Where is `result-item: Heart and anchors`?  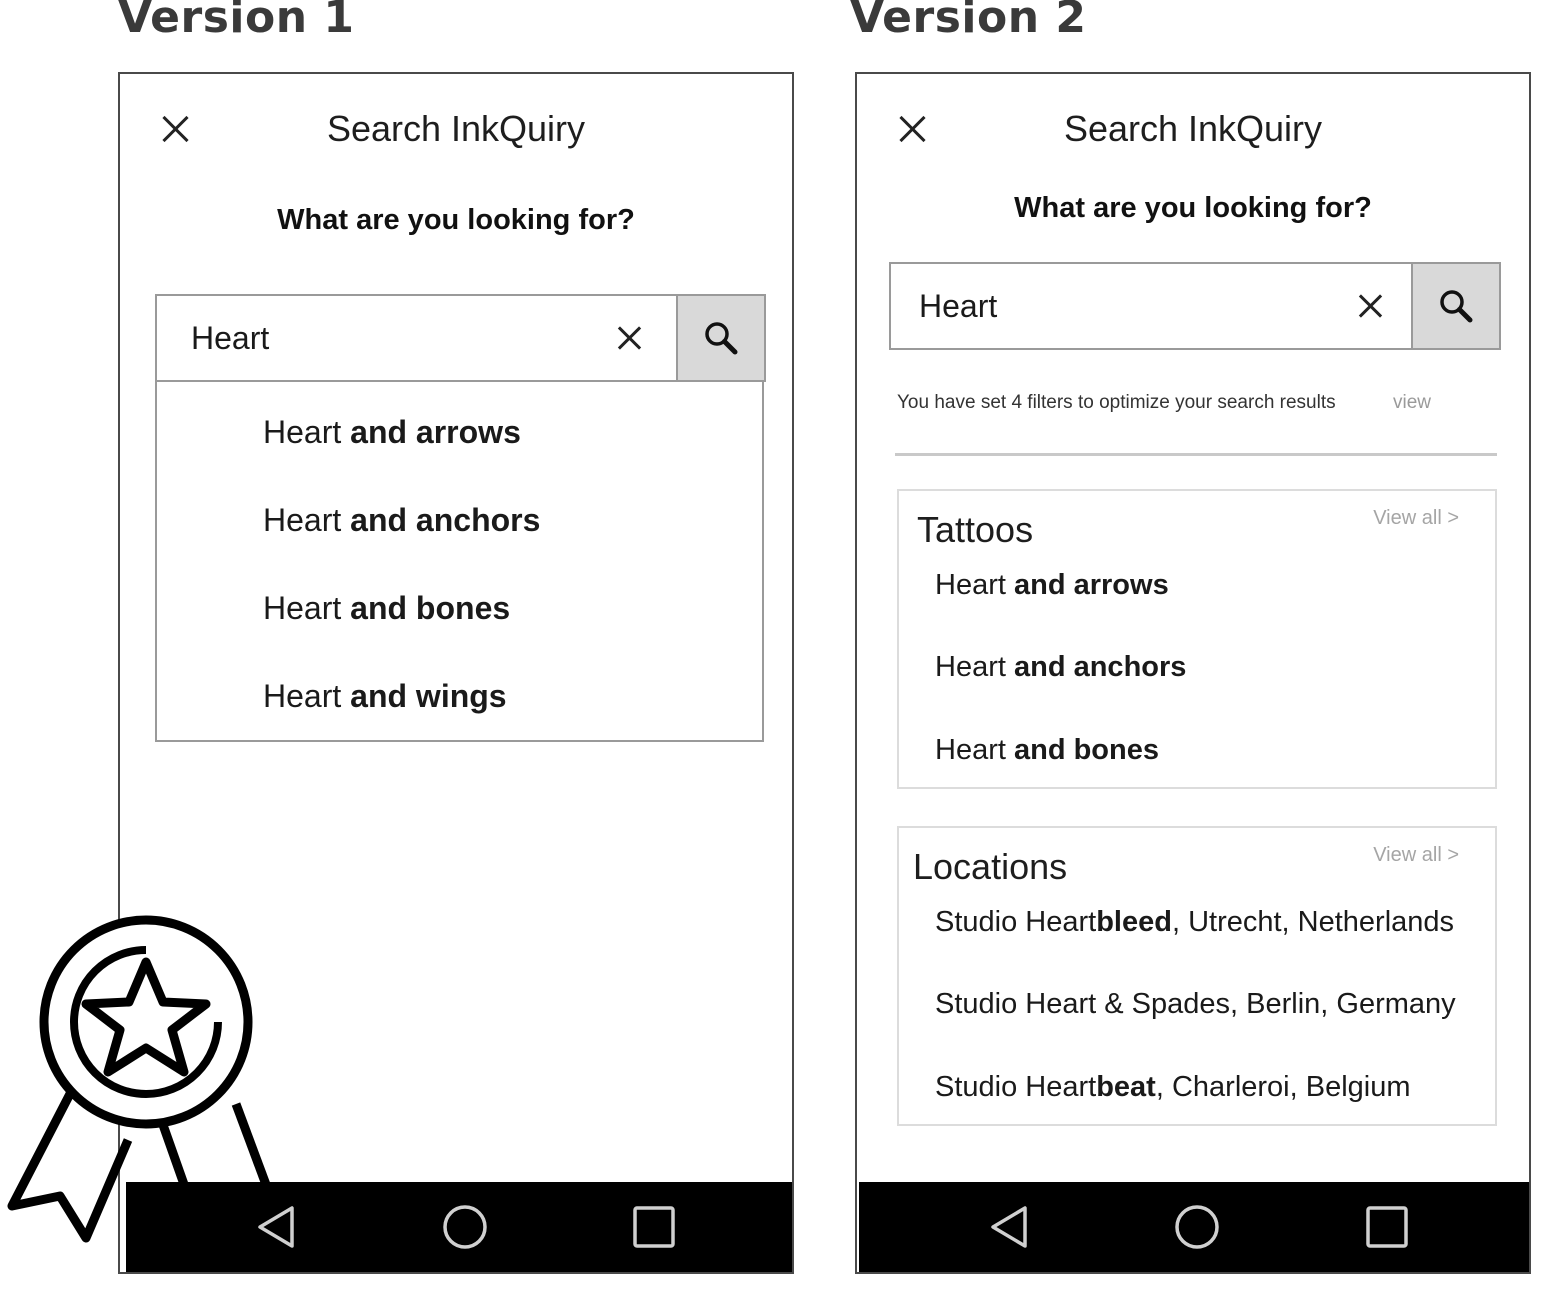
result-item: Heart and anchors is located at coordinates (1060, 667).